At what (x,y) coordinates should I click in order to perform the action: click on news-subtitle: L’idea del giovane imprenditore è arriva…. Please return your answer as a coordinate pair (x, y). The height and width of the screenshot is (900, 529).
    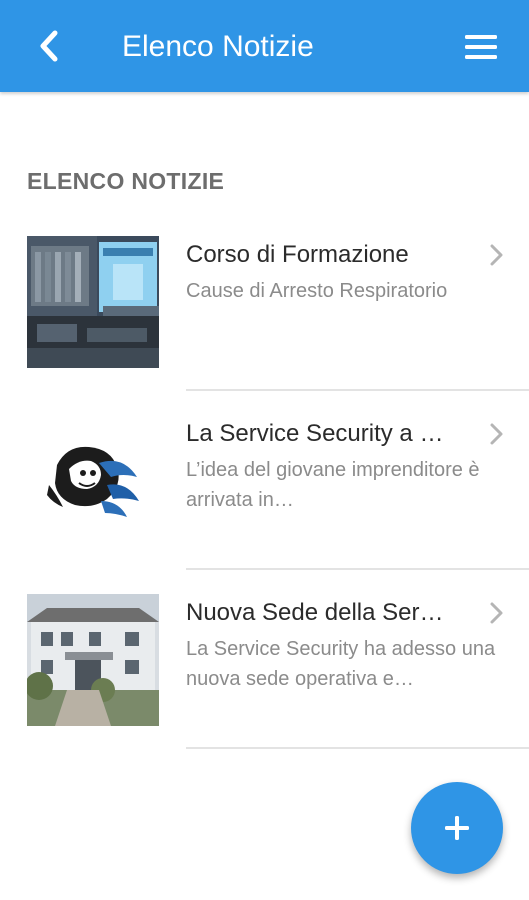
    Looking at the image, I should click on (333, 485).